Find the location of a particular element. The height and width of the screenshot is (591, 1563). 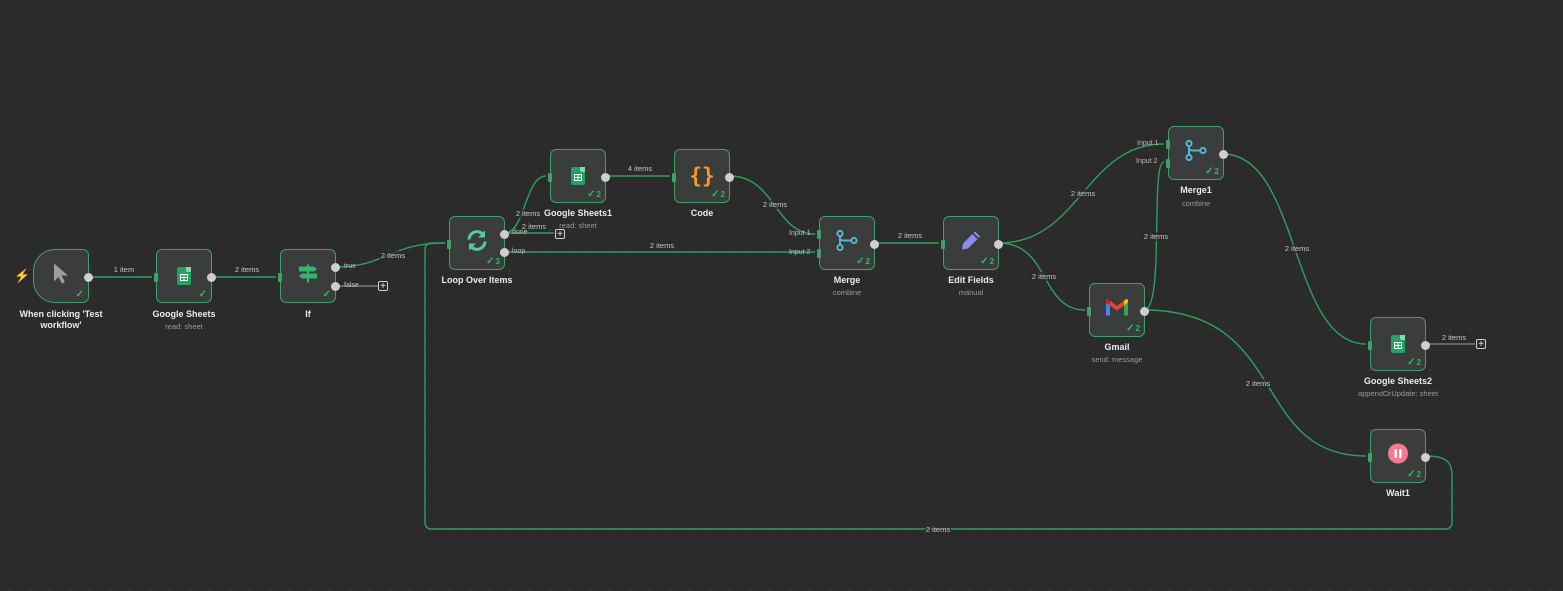

node-subtitle: send: message is located at coordinates (1117, 359).